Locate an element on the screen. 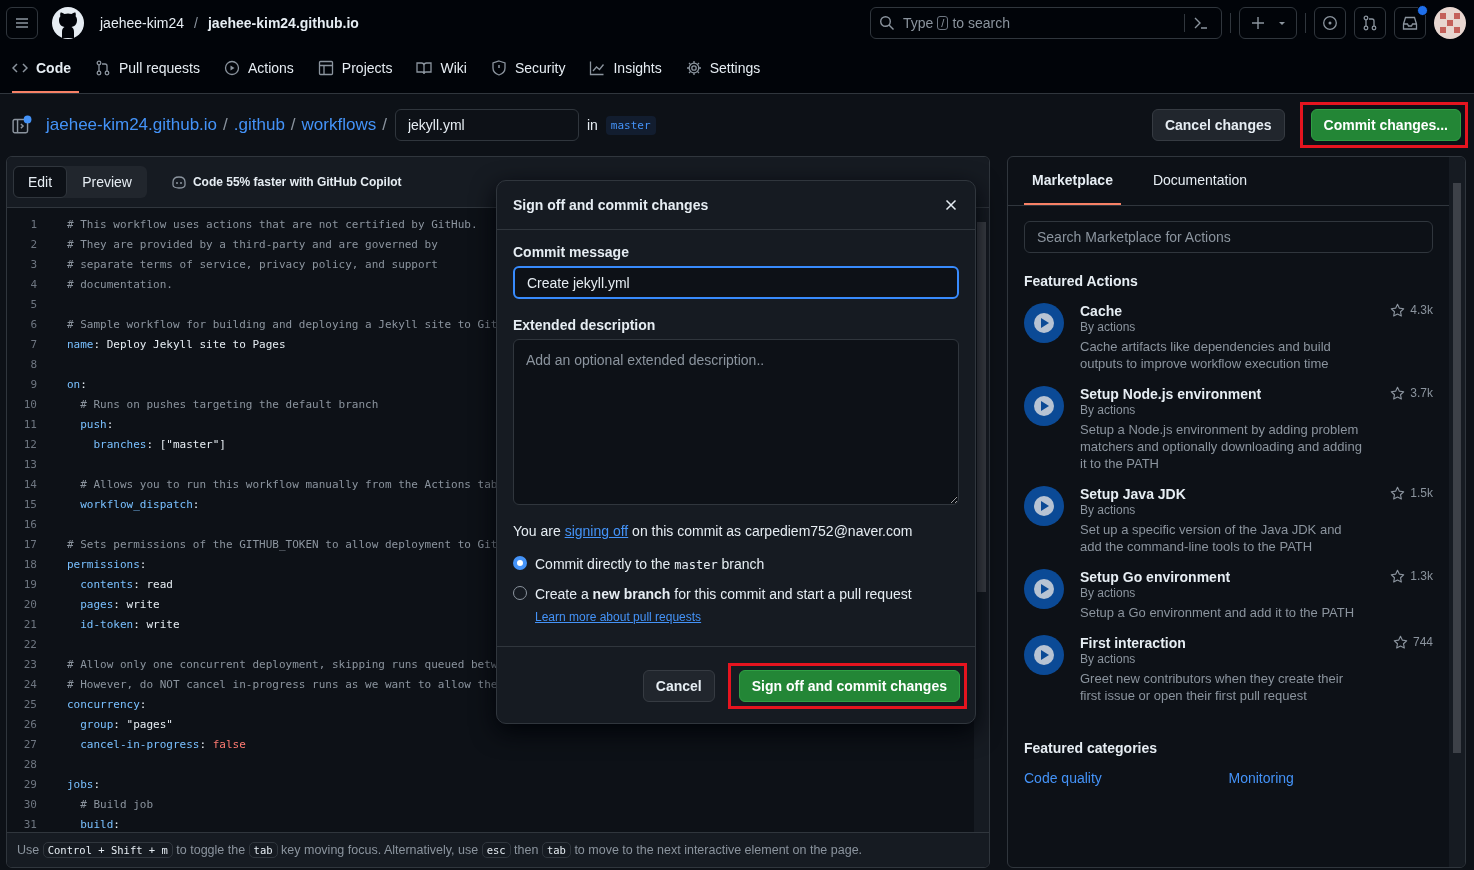  marketplace-search-field: Search Marketplace for Actions is located at coordinates (1228, 237).